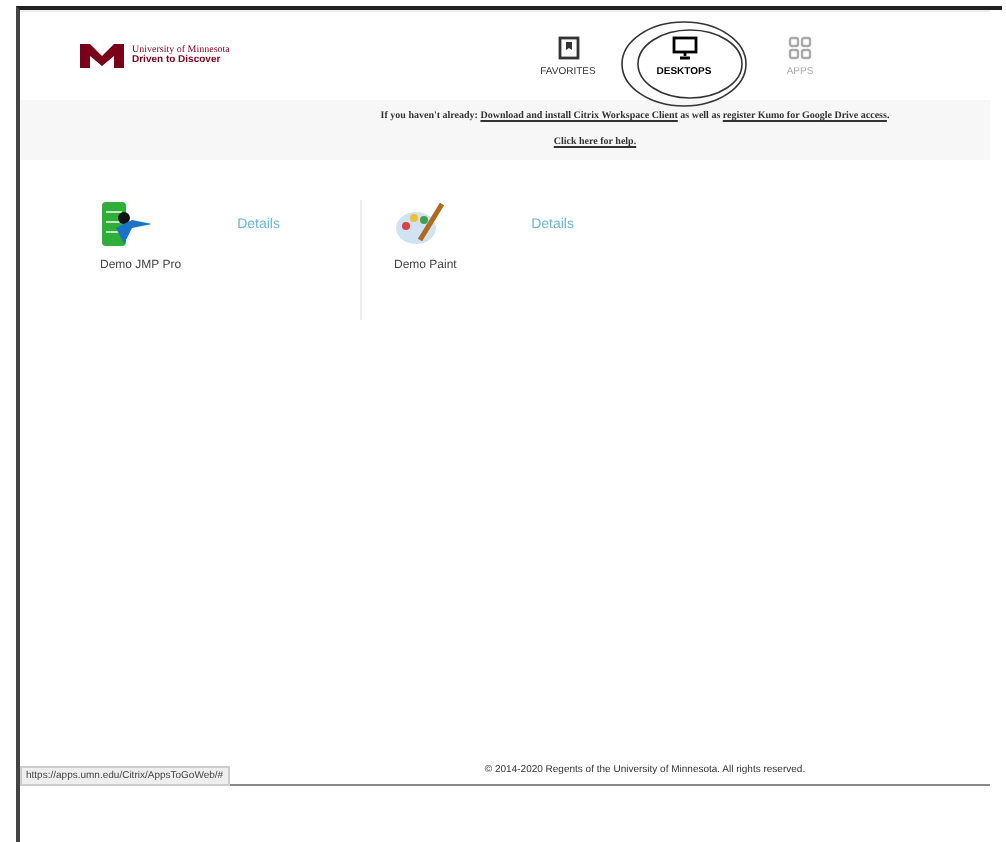 Image resolution: width=1006 pixels, height=842 pixels. Describe the element at coordinates (126, 224) in the screenshot. I see `app-icon` at that location.